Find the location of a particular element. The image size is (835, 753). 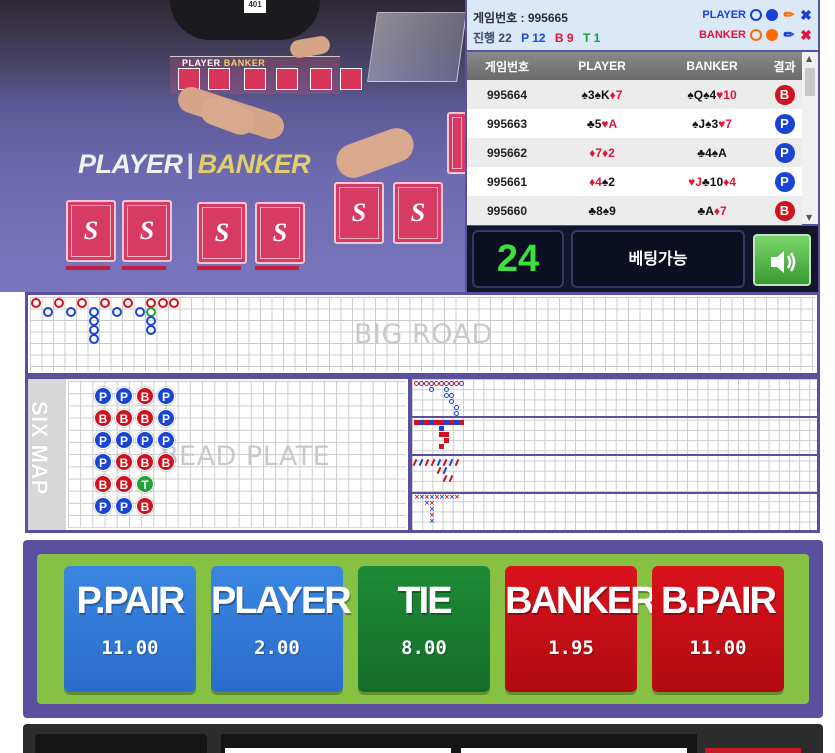

card-value: ♣10 is located at coordinates (712, 181).